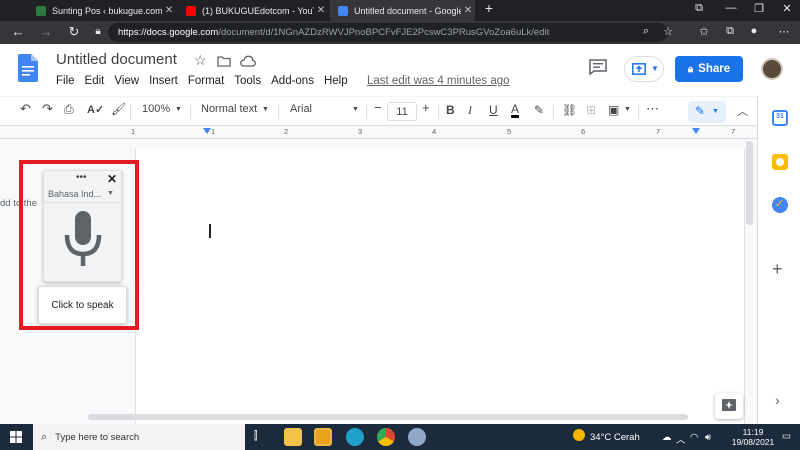 The width and height of the screenshot is (800, 450). I want to click on chrome-browser-icon, so click(386, 437).